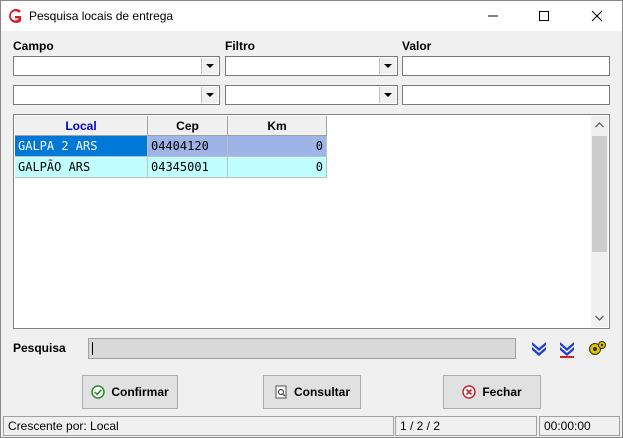 The height and width of the screenshot is (438, 623). Describe the element at coordinates (302, 348) in the screenshot. I see `search-input` at that location.